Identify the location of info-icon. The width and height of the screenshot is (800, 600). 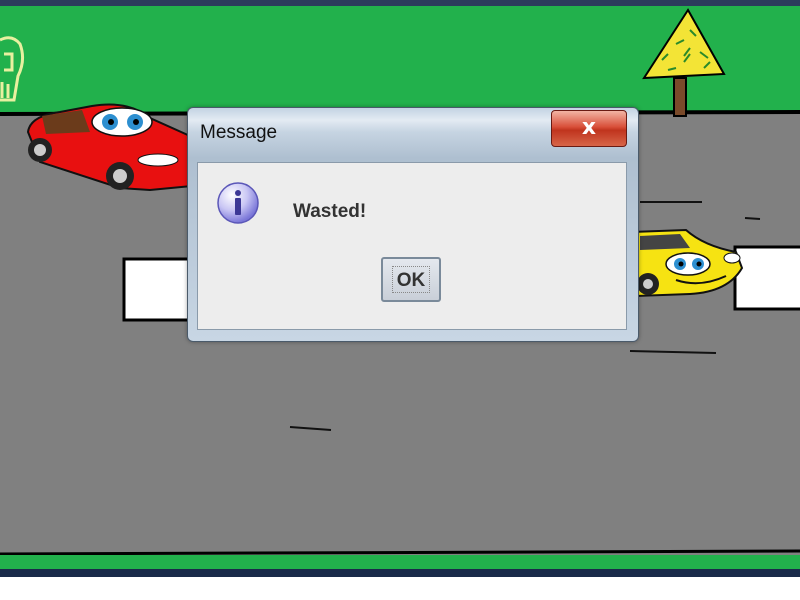
(238, 203).